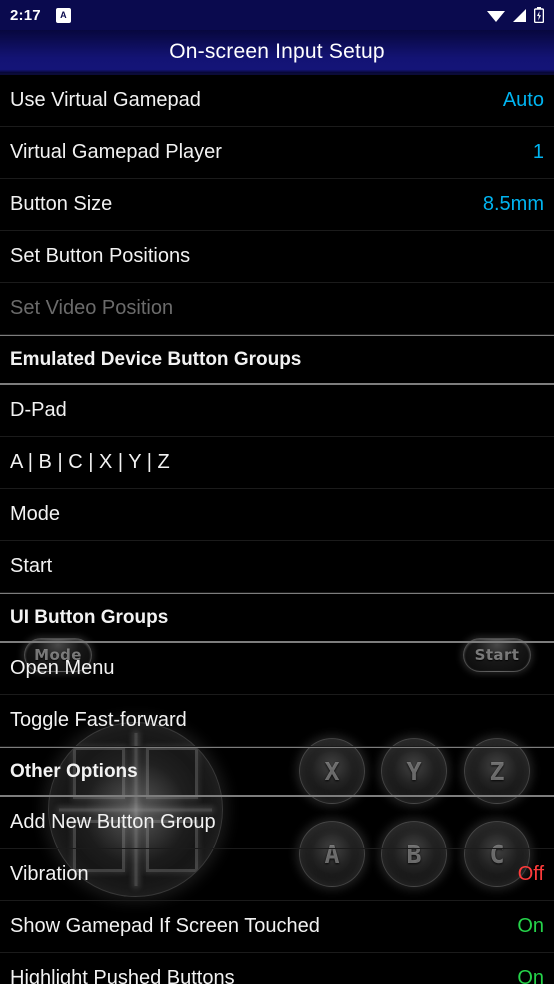  I want to click on section-header-other-options: Other Options, so click(277, 772).